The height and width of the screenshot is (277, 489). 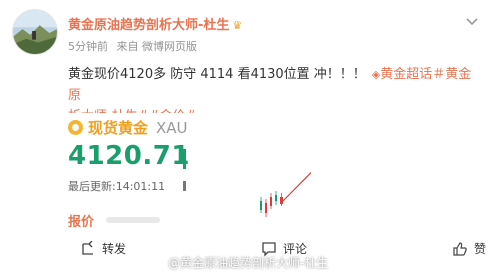 I want to click on crown-icon: ♛, so click(x=237, y=25).